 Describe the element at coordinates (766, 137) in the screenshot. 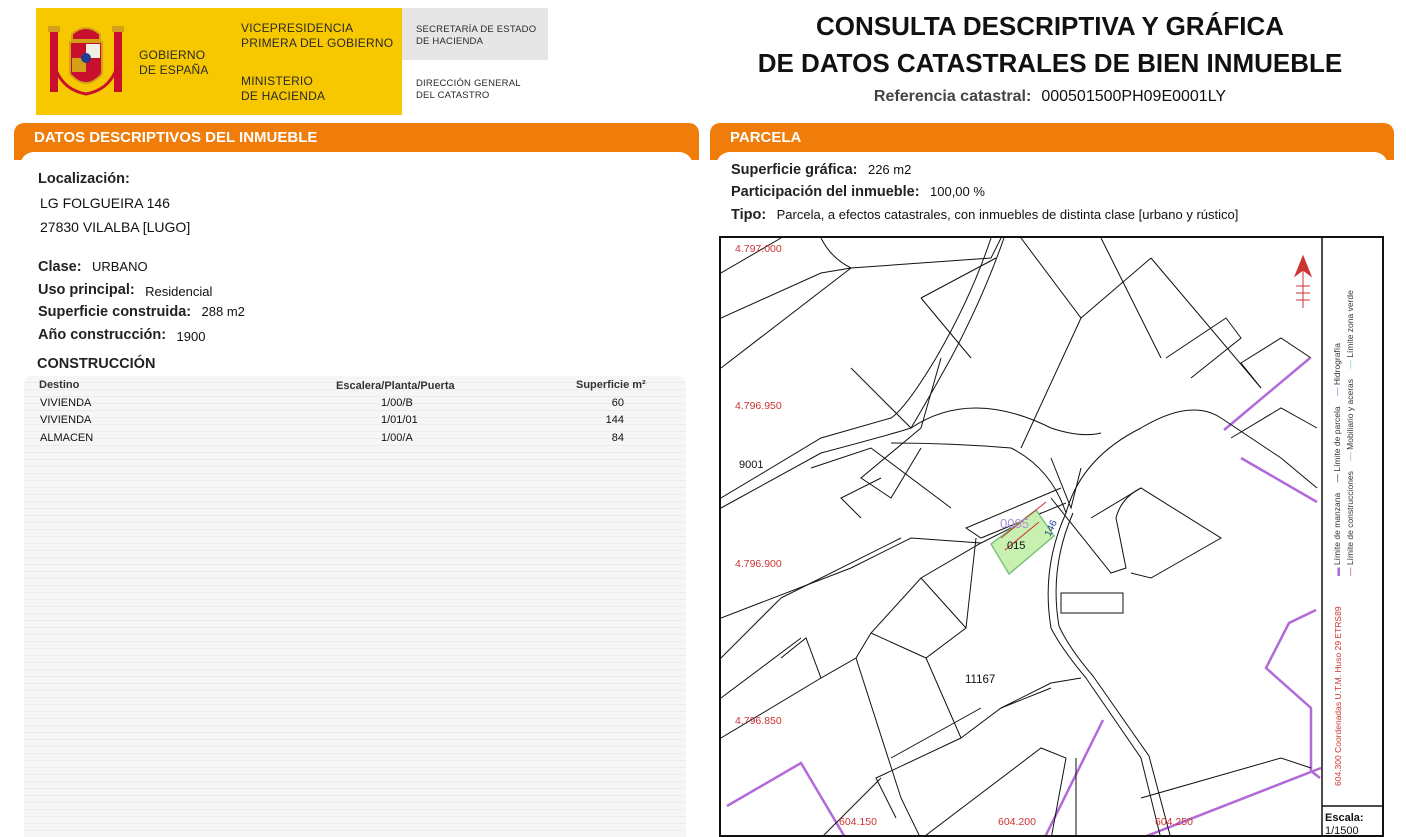

I see `section-title-parcela: PARCELA` at that location.